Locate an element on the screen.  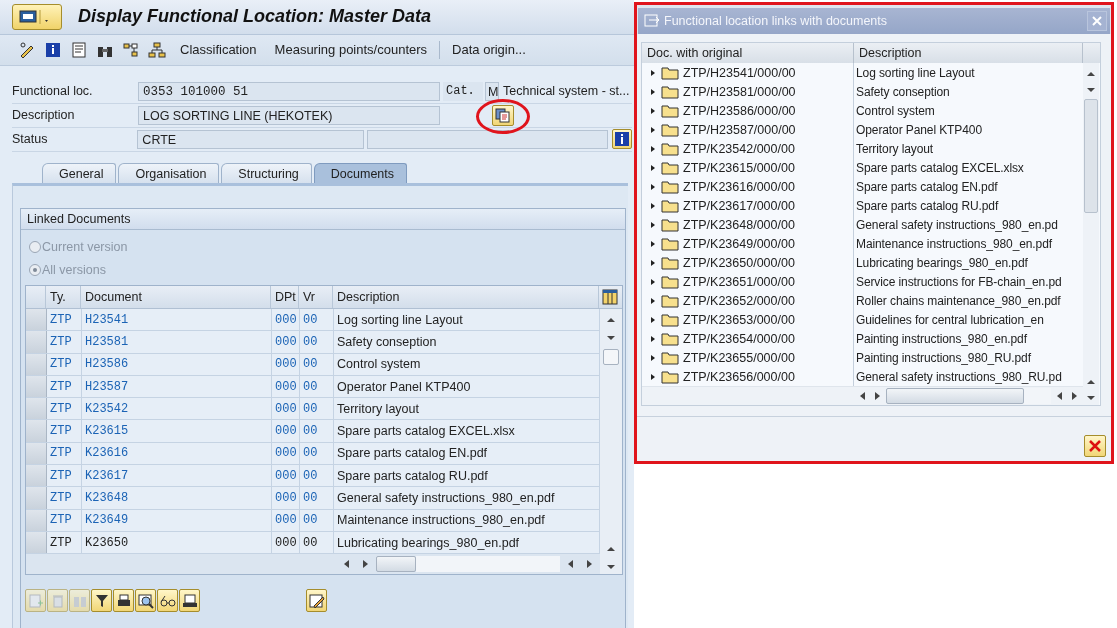
category-field: M is located at coordinates (492, 91).